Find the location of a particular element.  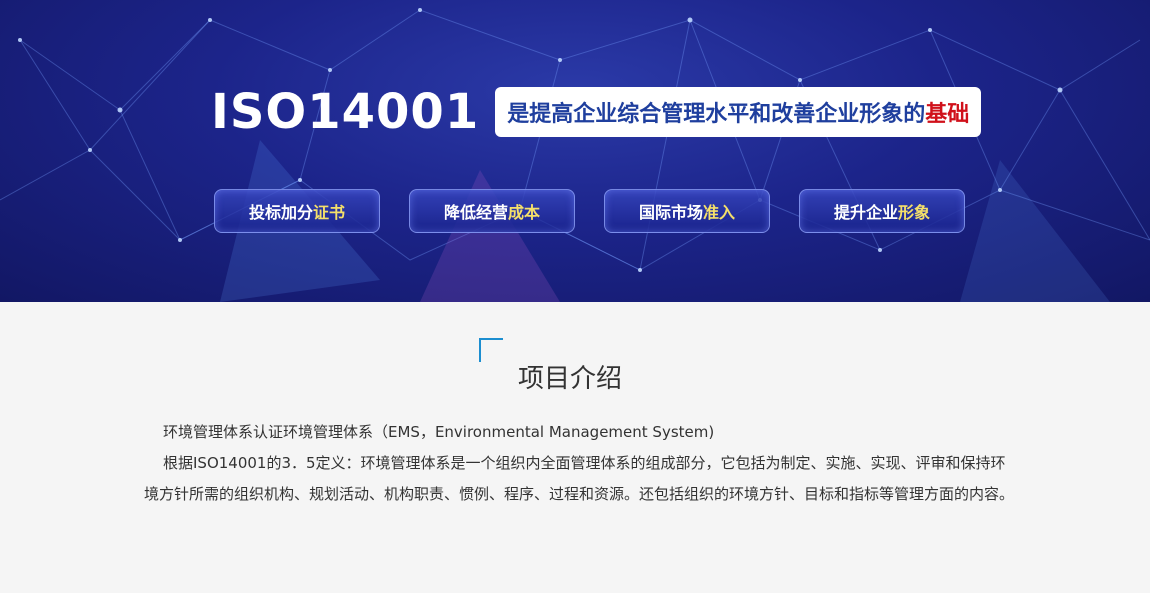

benefit-button-market: 国际市场 准入 is located at coordinates (687, 211).